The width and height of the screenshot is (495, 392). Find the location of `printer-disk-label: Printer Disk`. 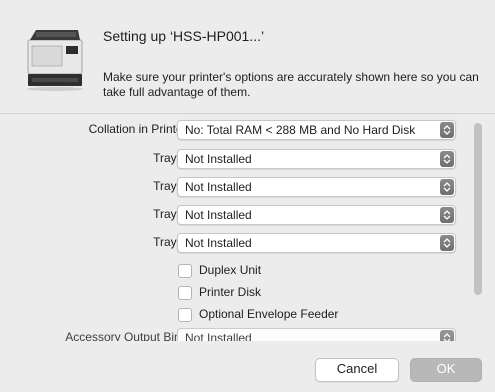

printer-disk-label: Printer Disk is located at coordinates (230, 292).